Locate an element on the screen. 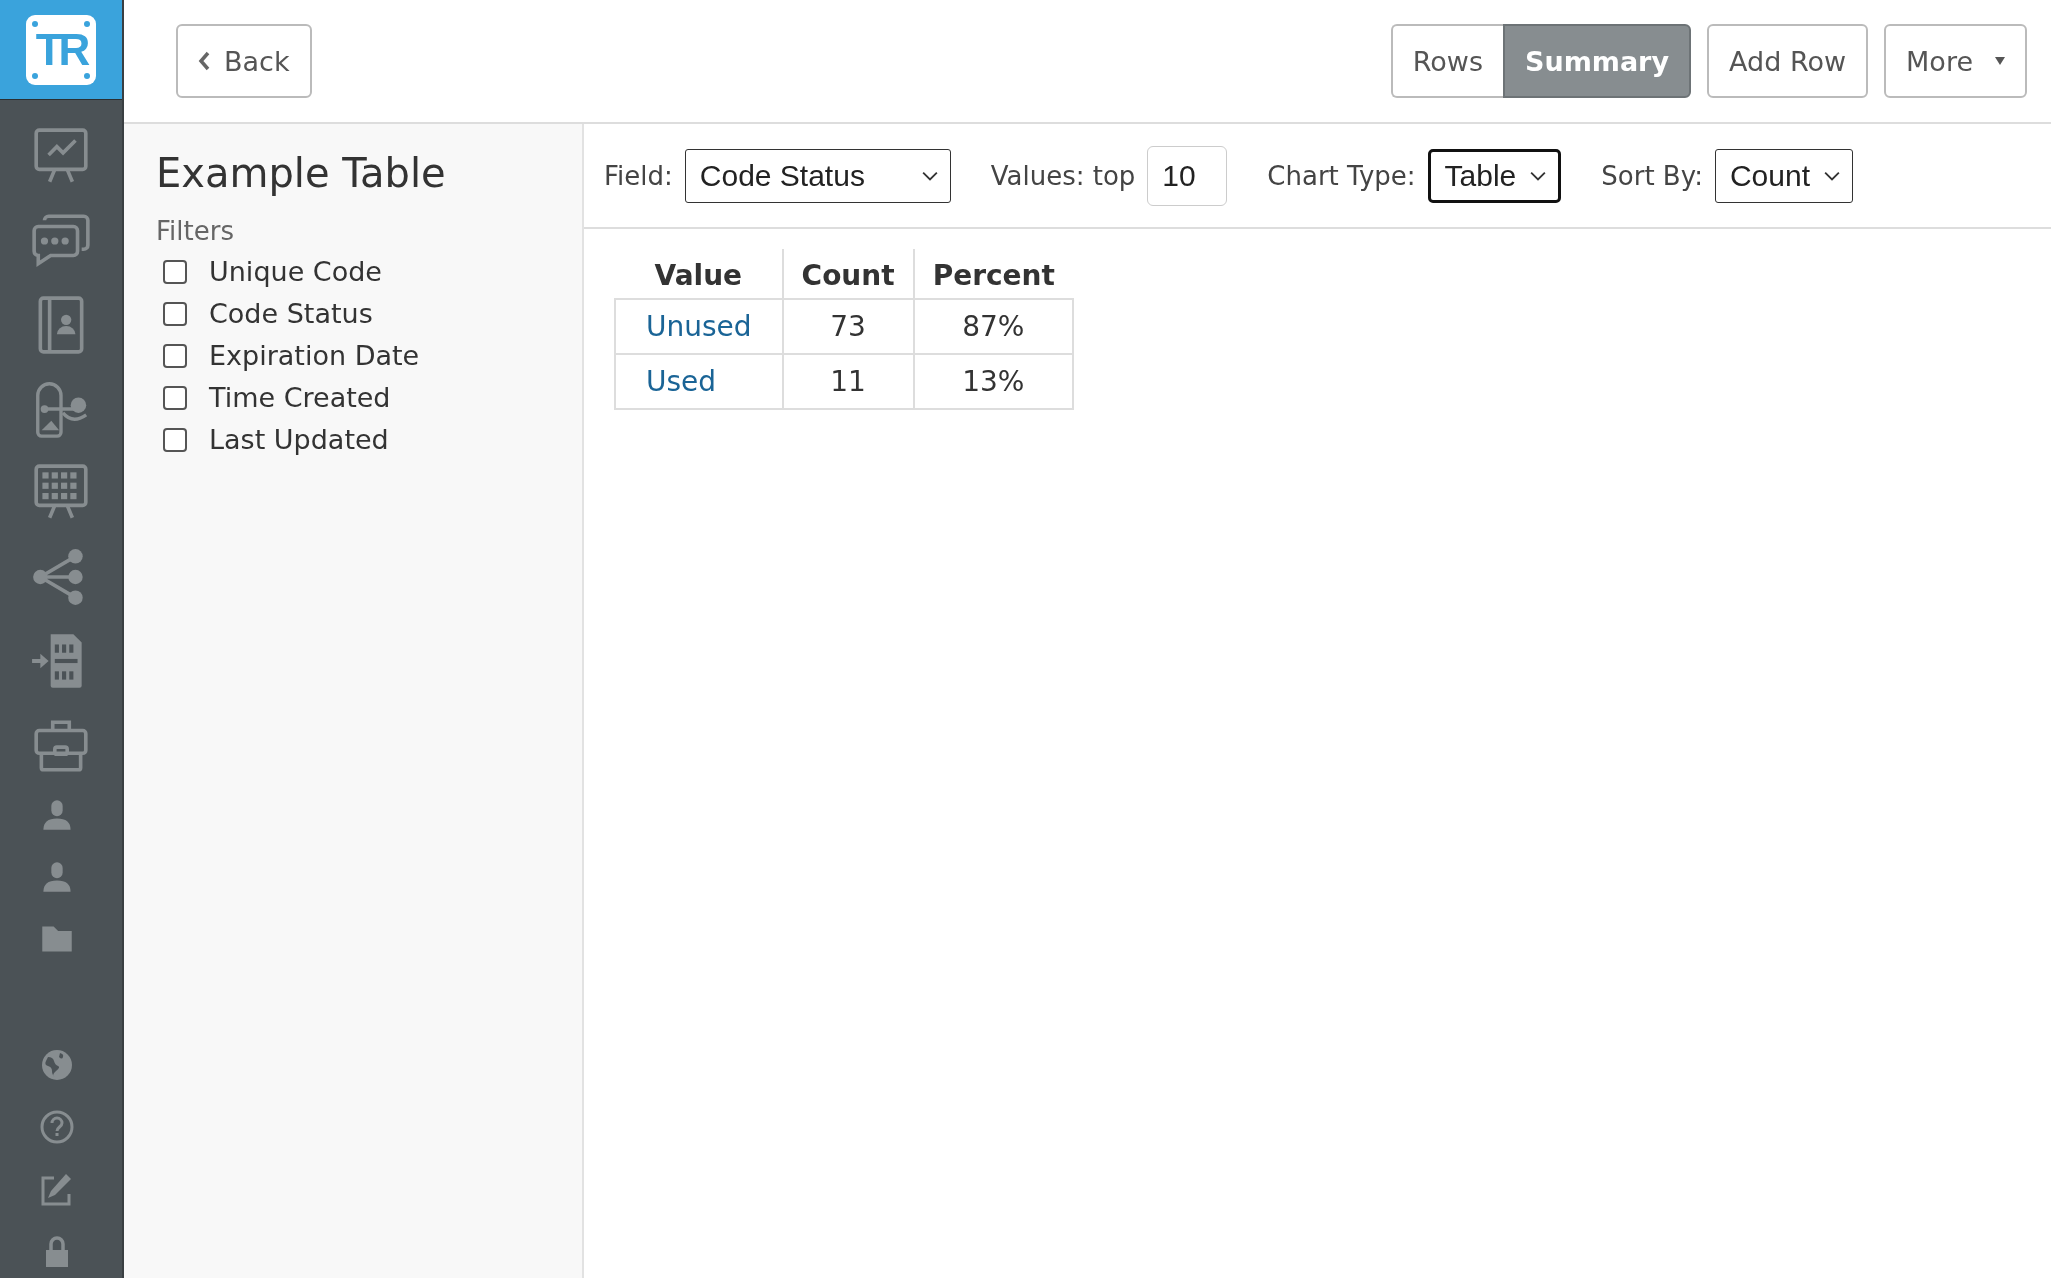 This screenshot has width=2051, height=1278. edit-icon is located at coordinates (57, 1189).